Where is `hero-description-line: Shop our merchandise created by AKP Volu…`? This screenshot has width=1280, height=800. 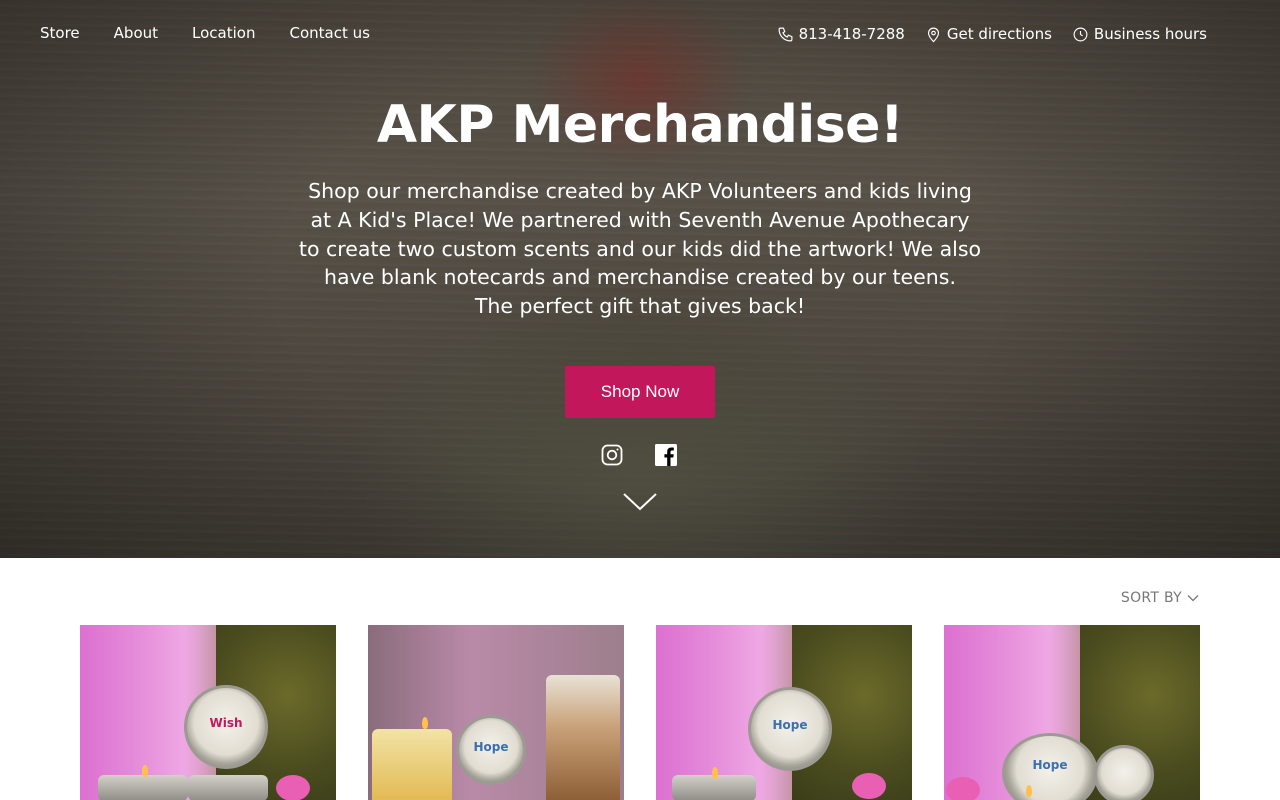
hero-description-line: Shop our merchandise created by AKP Volu… is located at coordinates (640, 191).